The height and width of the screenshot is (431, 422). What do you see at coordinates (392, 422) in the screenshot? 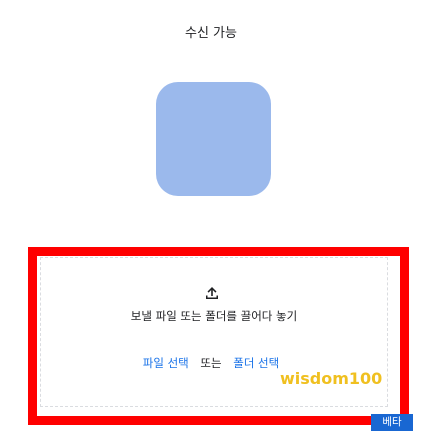
I see `beta-badge: 베타` at bounding box center [392, 422].